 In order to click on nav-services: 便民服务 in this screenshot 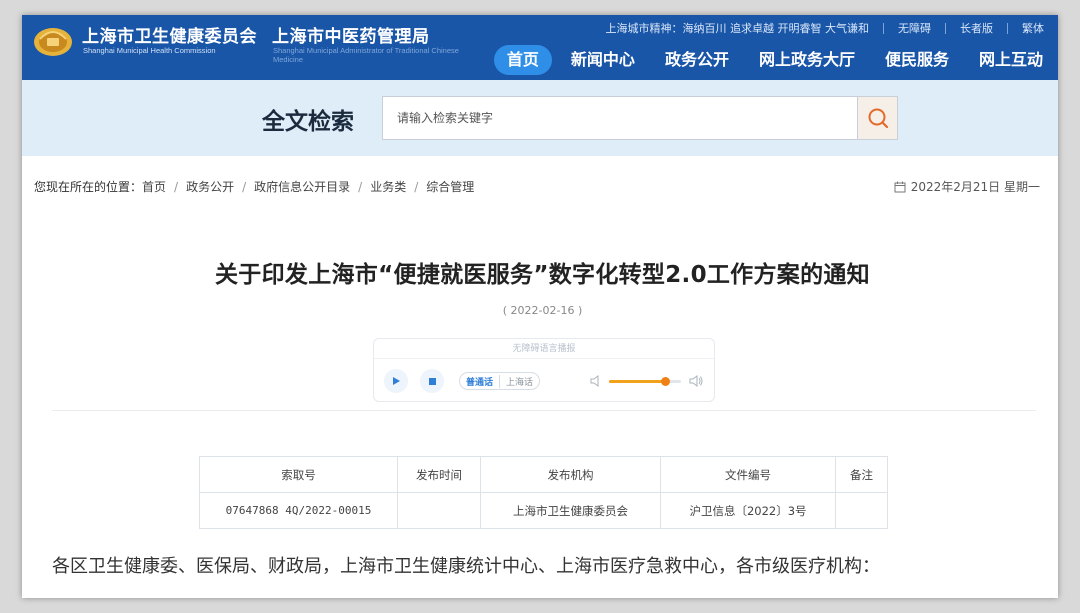, I will do `click(917, 60)`.